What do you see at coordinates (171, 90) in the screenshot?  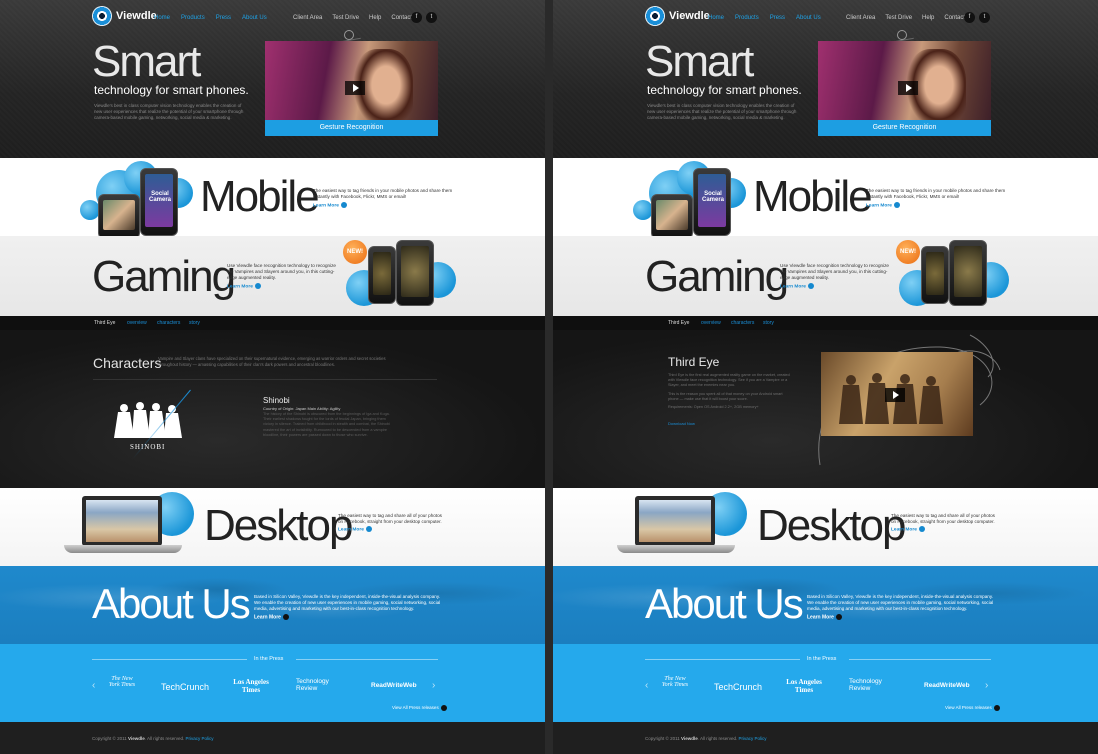 I see `hero-tagline: technology for smart phones.` at bounding box center [171, 90].